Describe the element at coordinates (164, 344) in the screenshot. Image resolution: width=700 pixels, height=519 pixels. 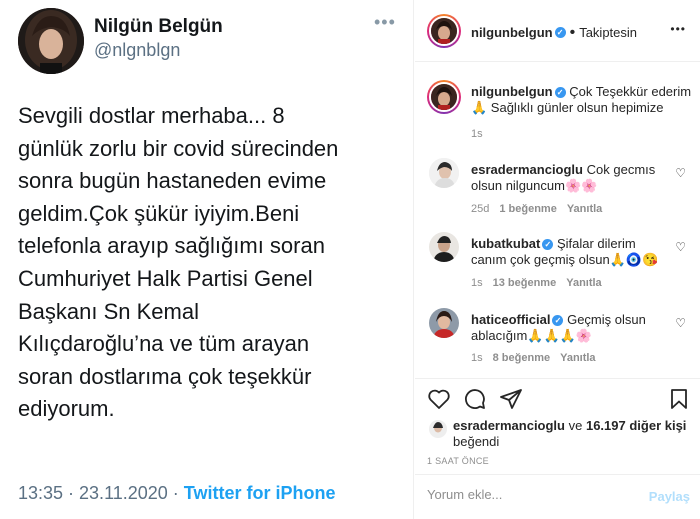
I see `tweet-line: Kılıçdaroğlu’na ve tüm arayan` at that location.